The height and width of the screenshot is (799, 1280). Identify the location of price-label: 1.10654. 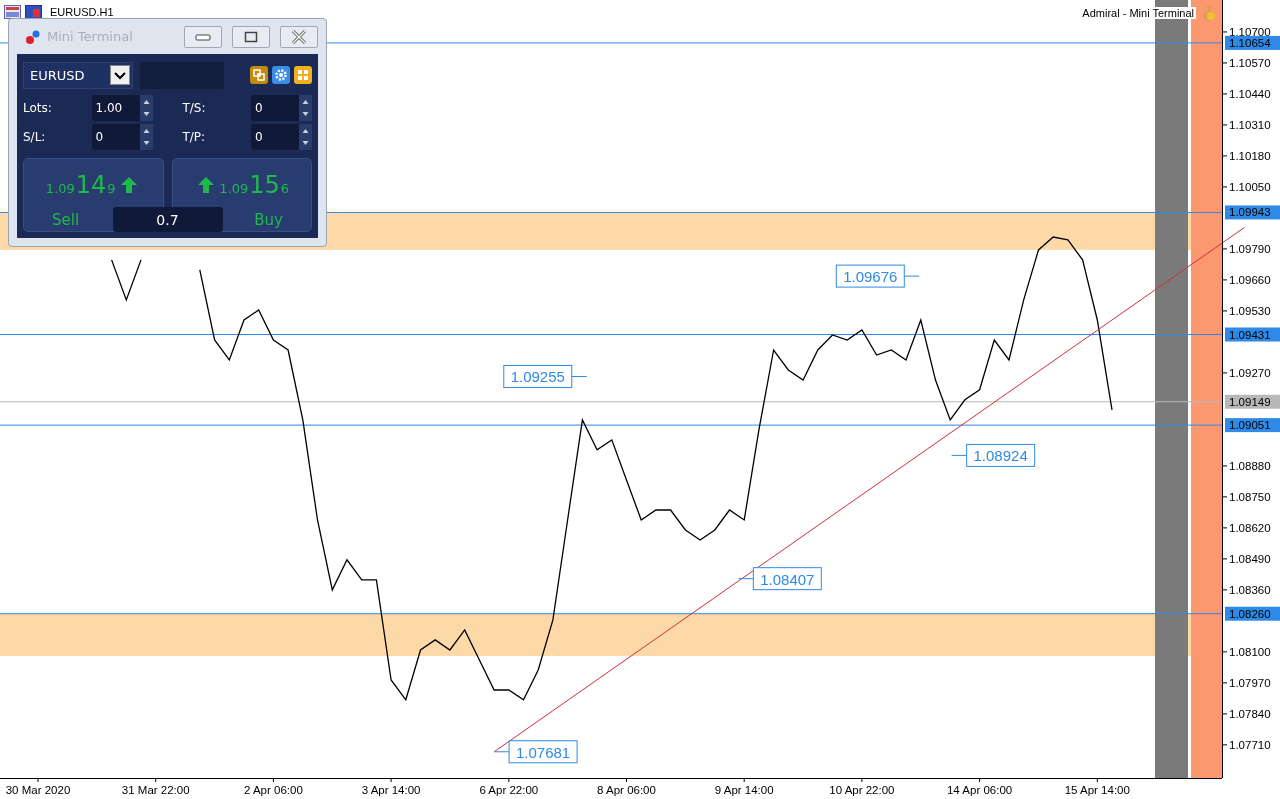
(1252, 42).